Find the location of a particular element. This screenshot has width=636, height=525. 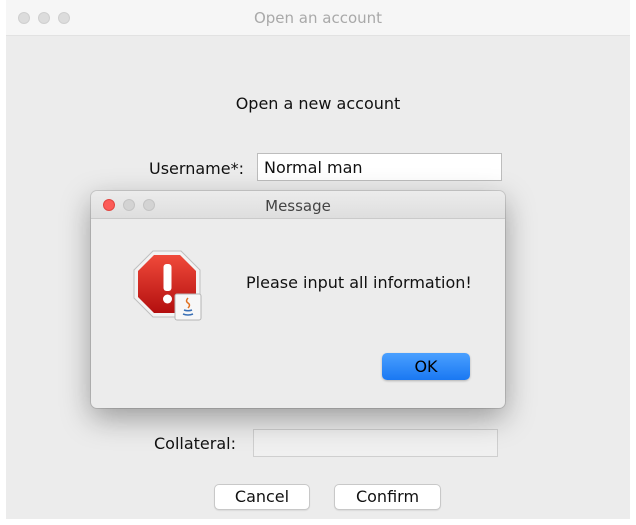

dialog-message: Please input all information! is located at coordinates (359, 282).